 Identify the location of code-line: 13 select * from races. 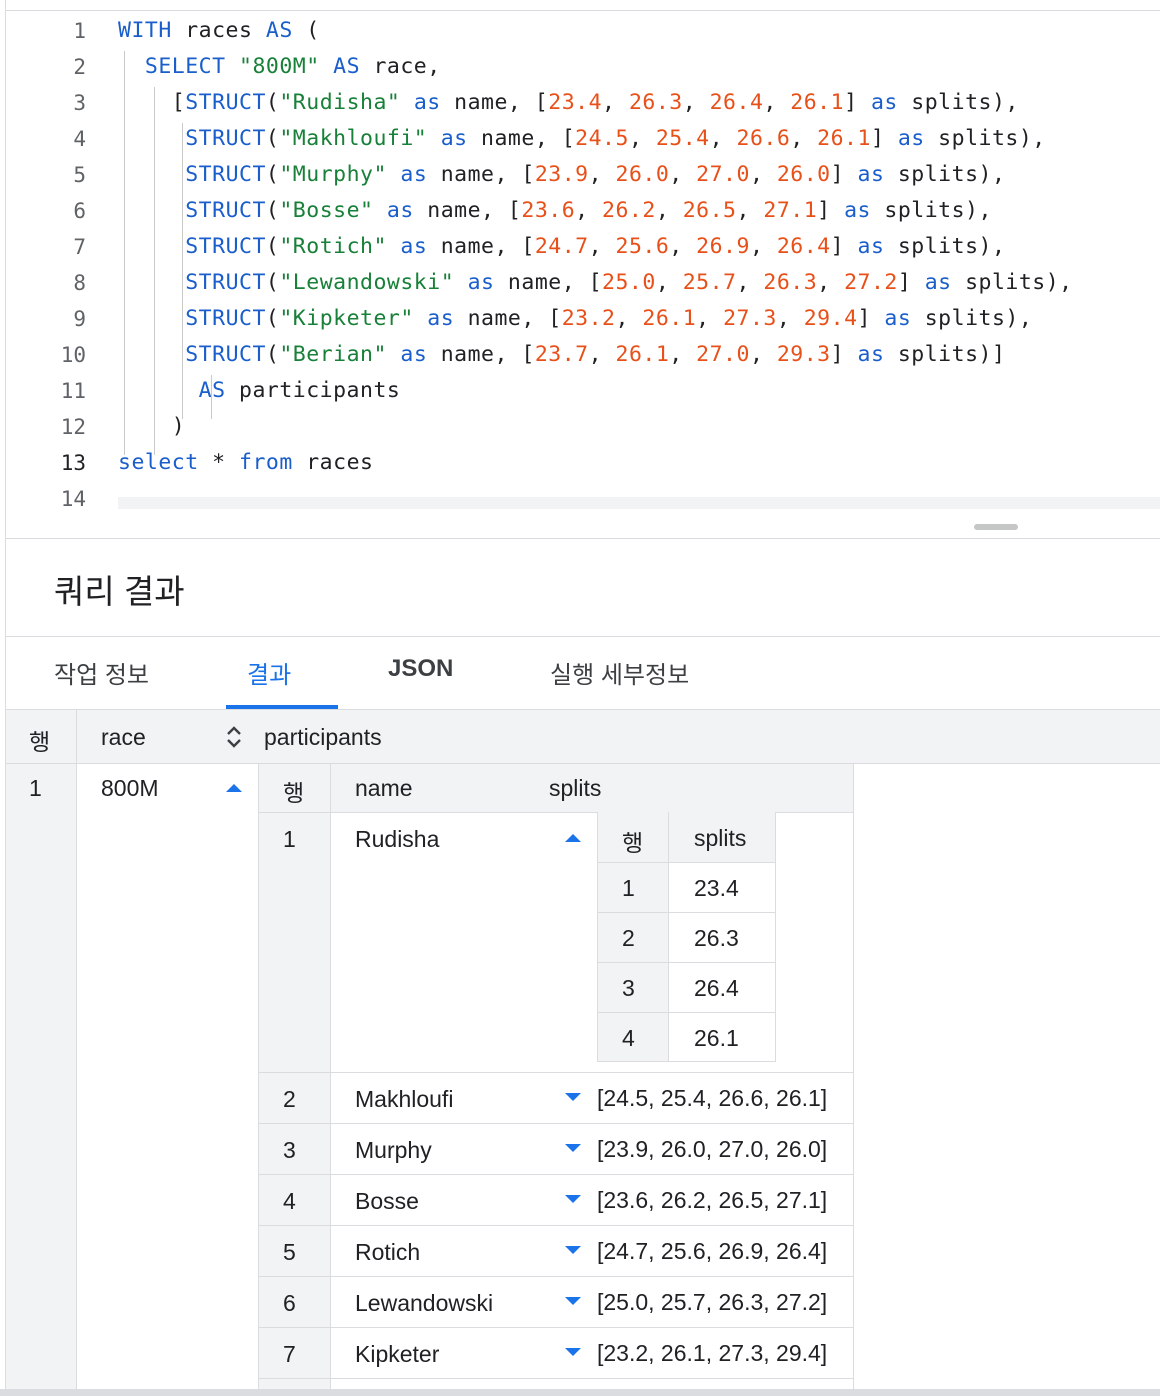
(583, 463).